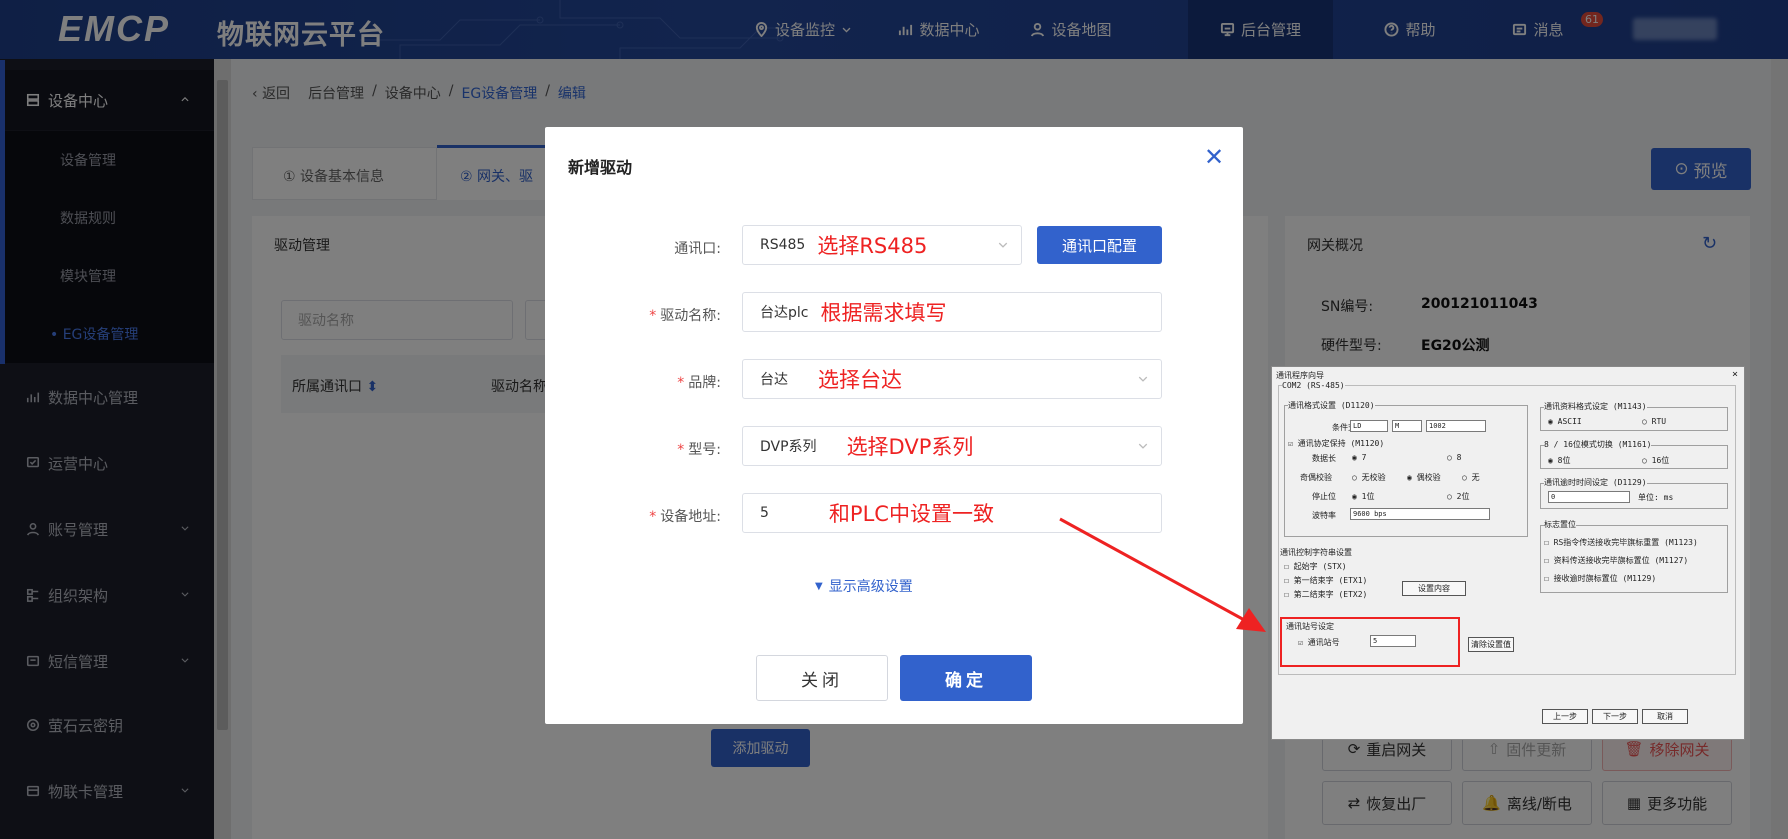  What do you see at coordinates (864, 586) in the screenshot?
I see `advanced-settings-toggle: ▼ 显示高级设置` at bounding box center [864, 586].